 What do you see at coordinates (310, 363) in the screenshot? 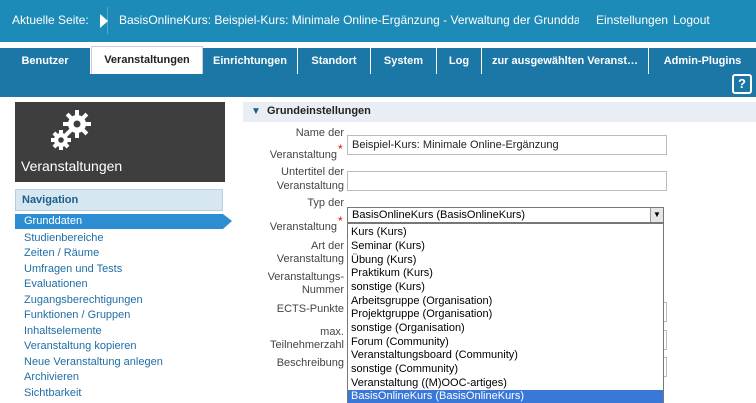
I see `beschreibung-label: Beschreibung` at bounding box center [310, 363].